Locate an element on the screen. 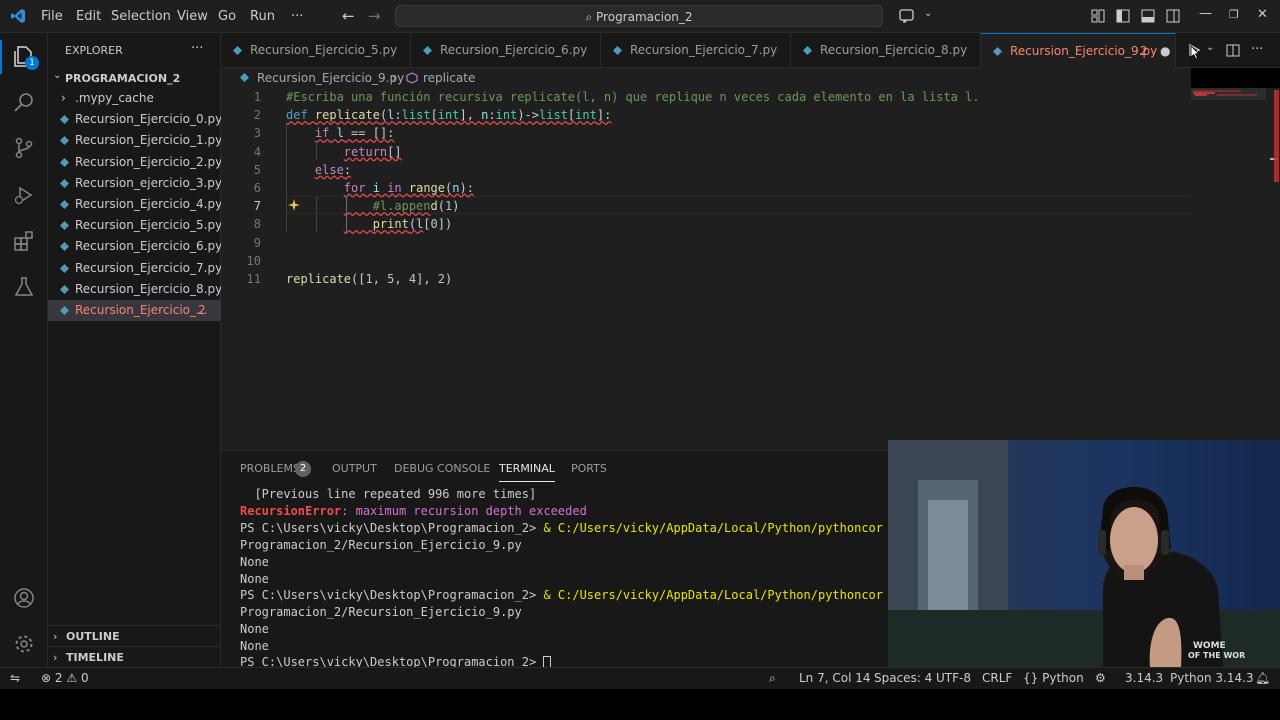 The image size is (1280, 720). split-editor-icon is located at coordinates (1233, 50).